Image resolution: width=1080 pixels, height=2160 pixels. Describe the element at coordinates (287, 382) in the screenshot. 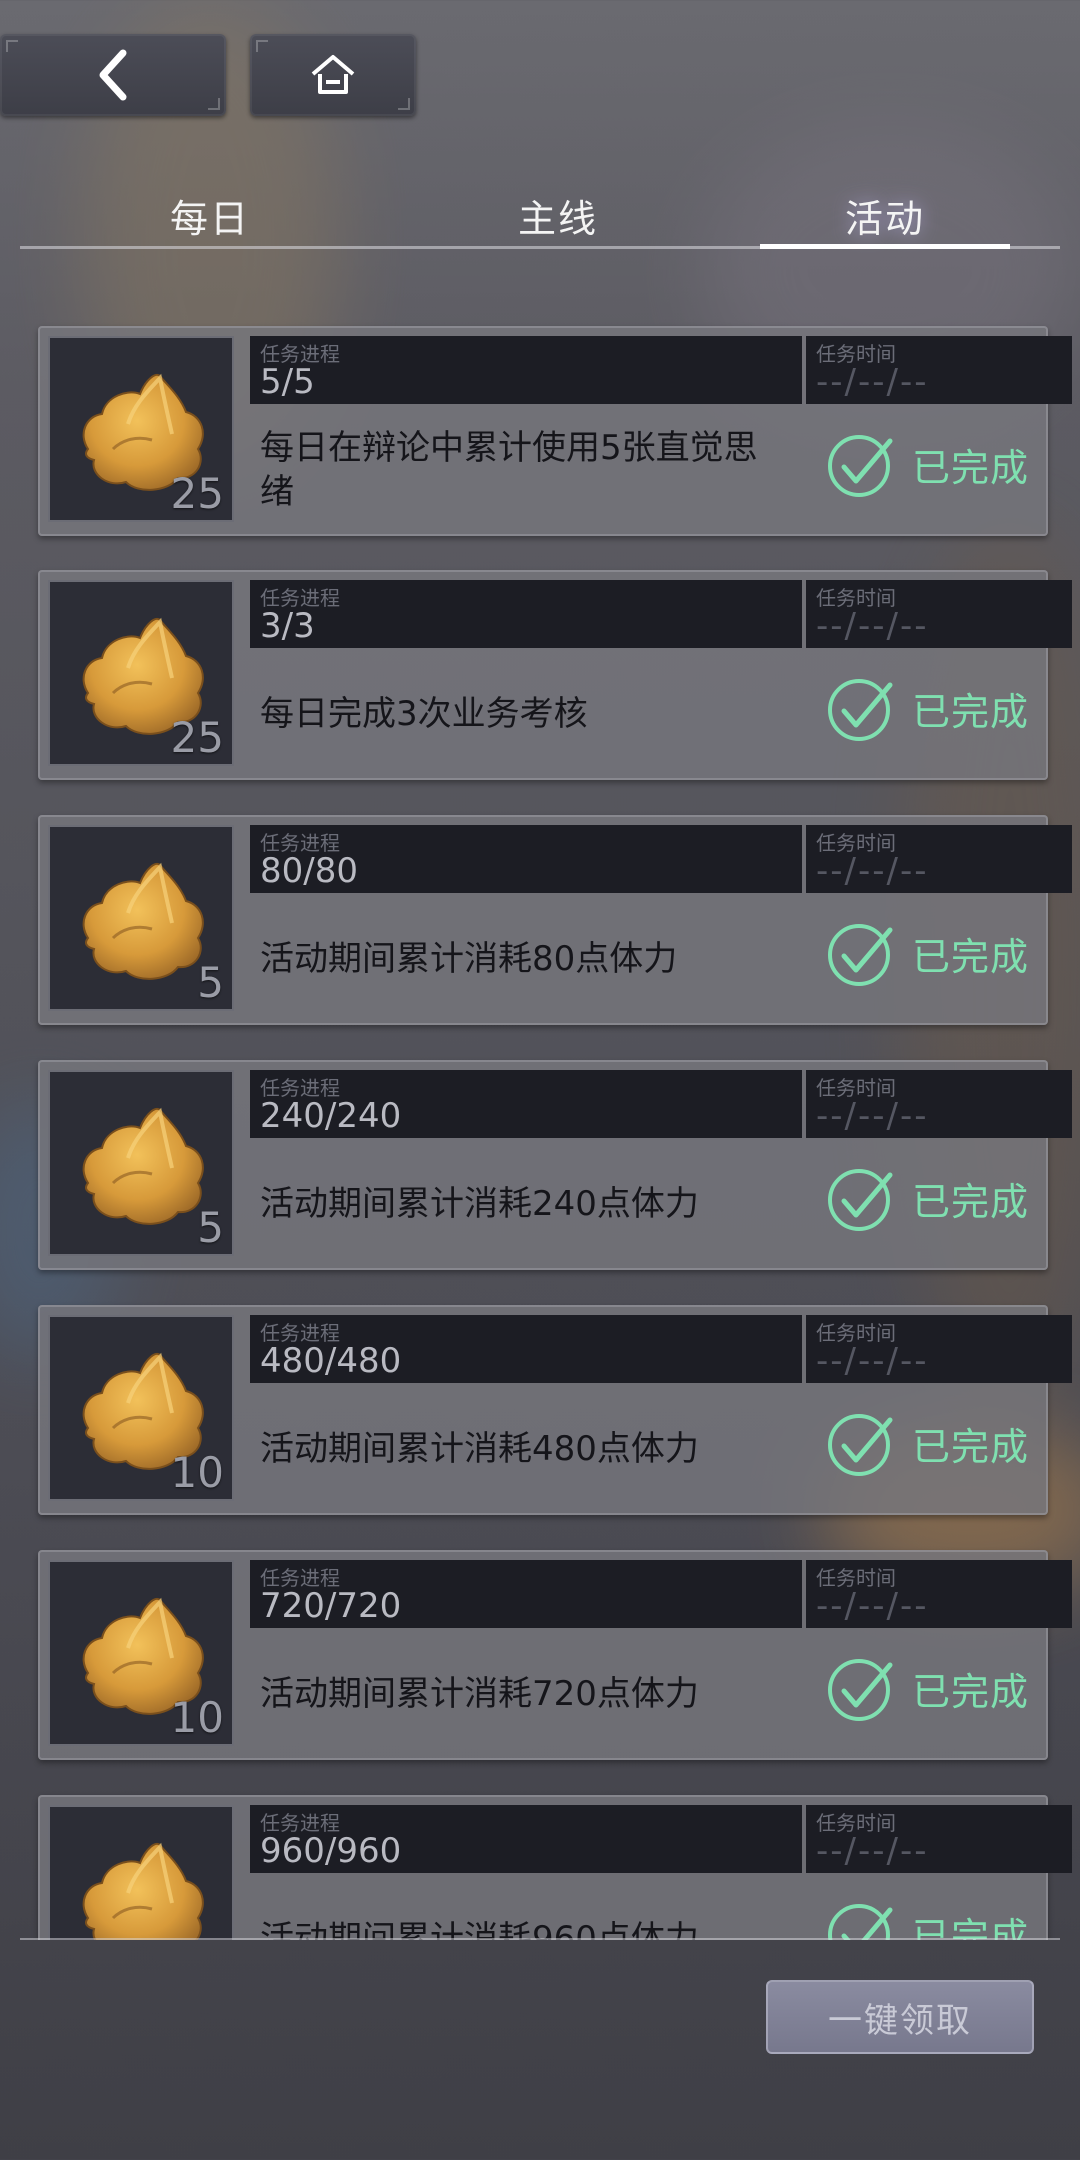

I see `progress-value: 5/5` at that location.